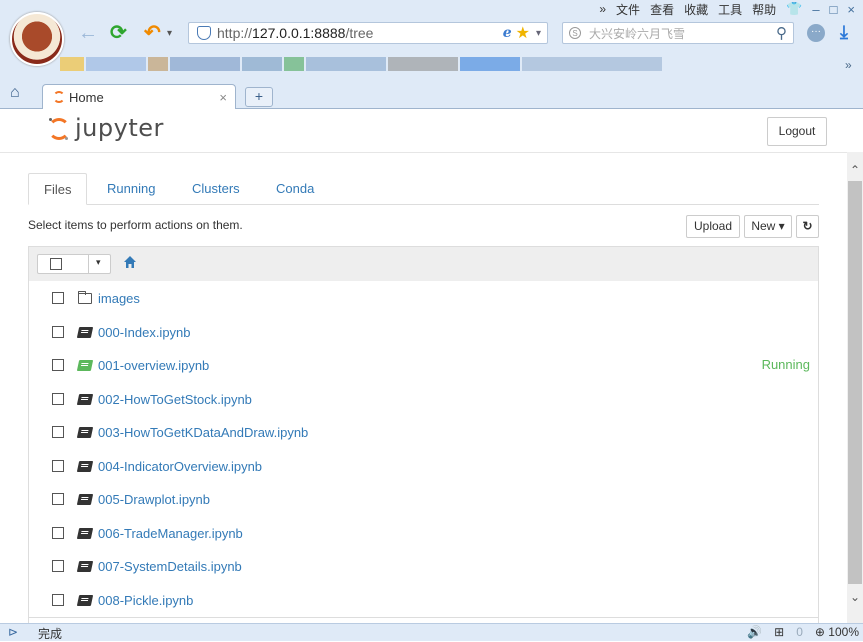 The image size is (863, 642). Describe the element at coordinates (507, 33) in the screenshot. I see `ie-engine-icon: e` at that location.